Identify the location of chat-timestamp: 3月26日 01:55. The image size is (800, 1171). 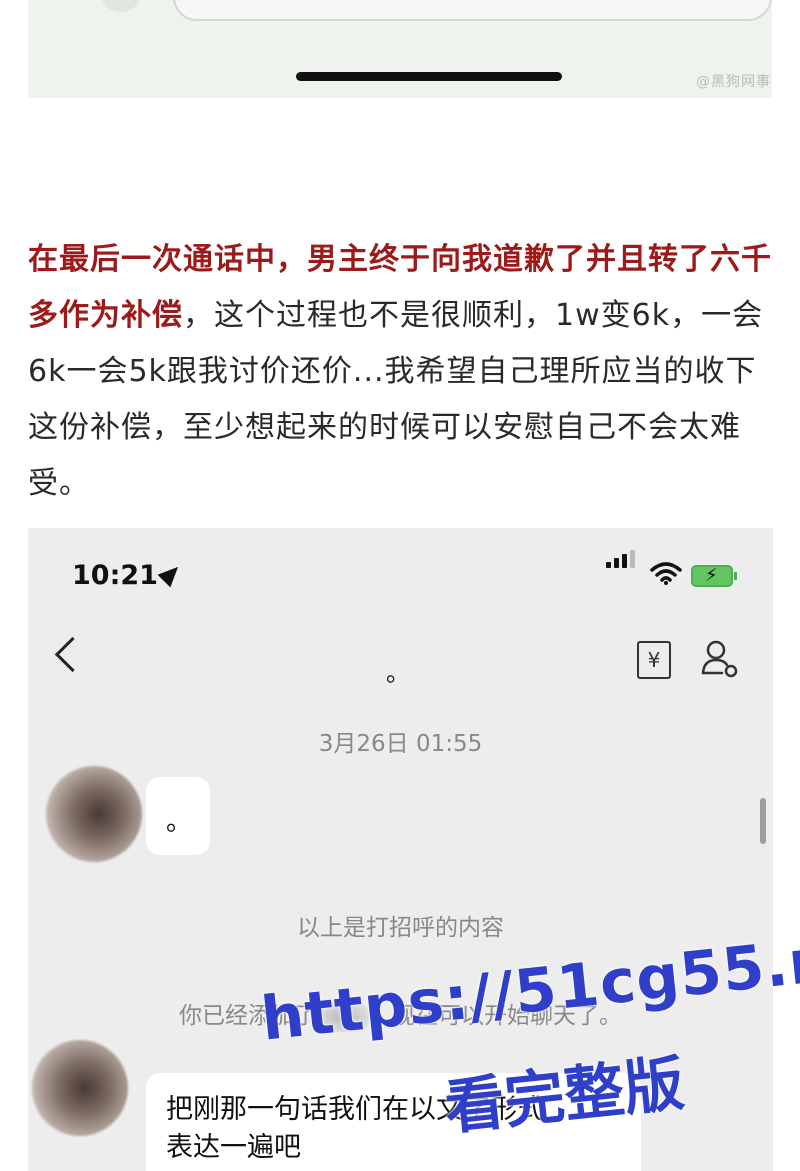
(400, 744).